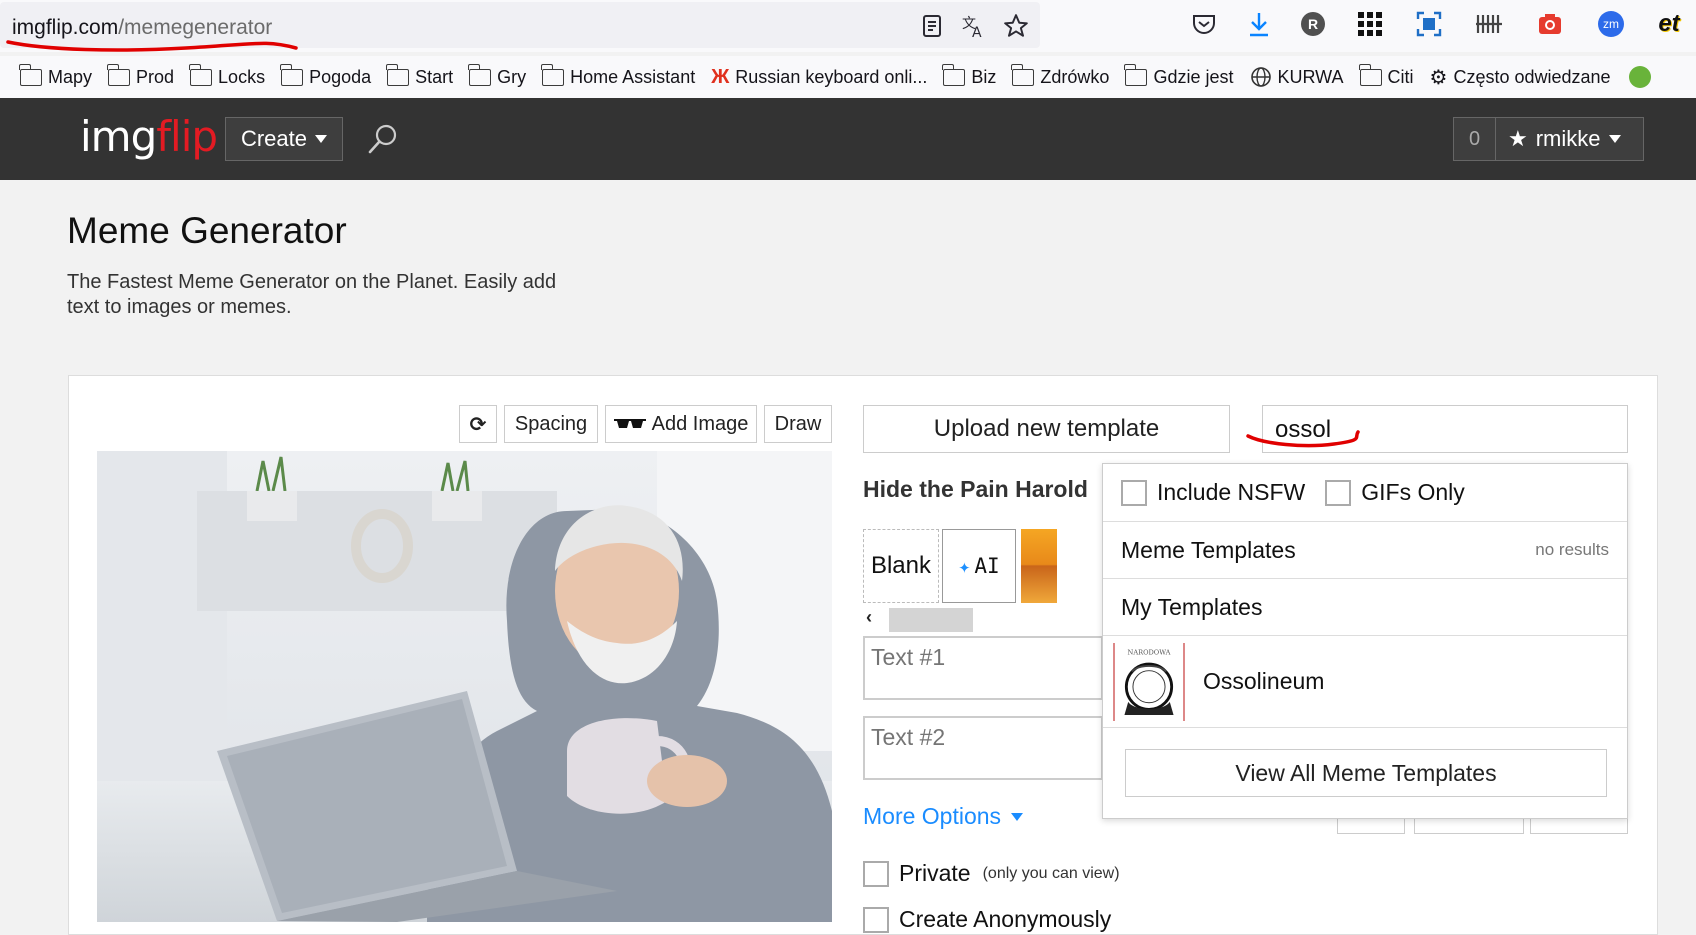 This screenshot has height=935, width=1696. I want to click on private-checkbox, so click(876, 873).